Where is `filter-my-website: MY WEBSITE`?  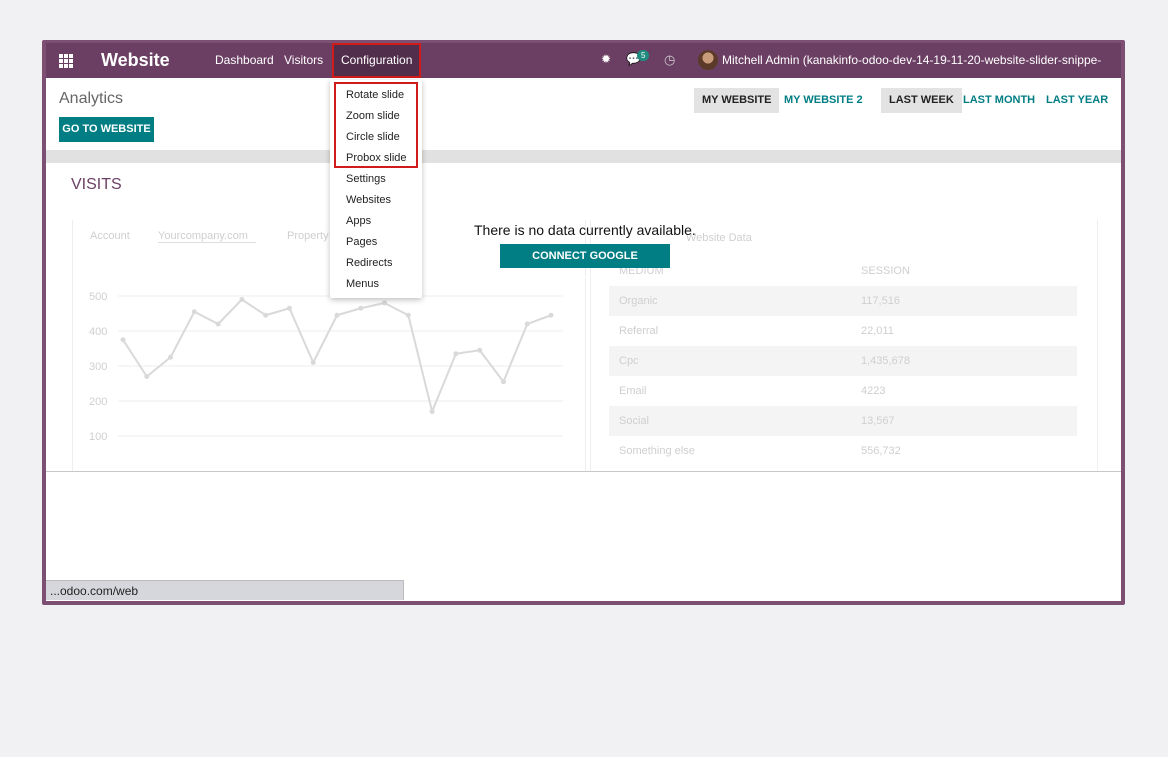 filter-my-website: MY WEBSITE is located at coordinates (737, 100).